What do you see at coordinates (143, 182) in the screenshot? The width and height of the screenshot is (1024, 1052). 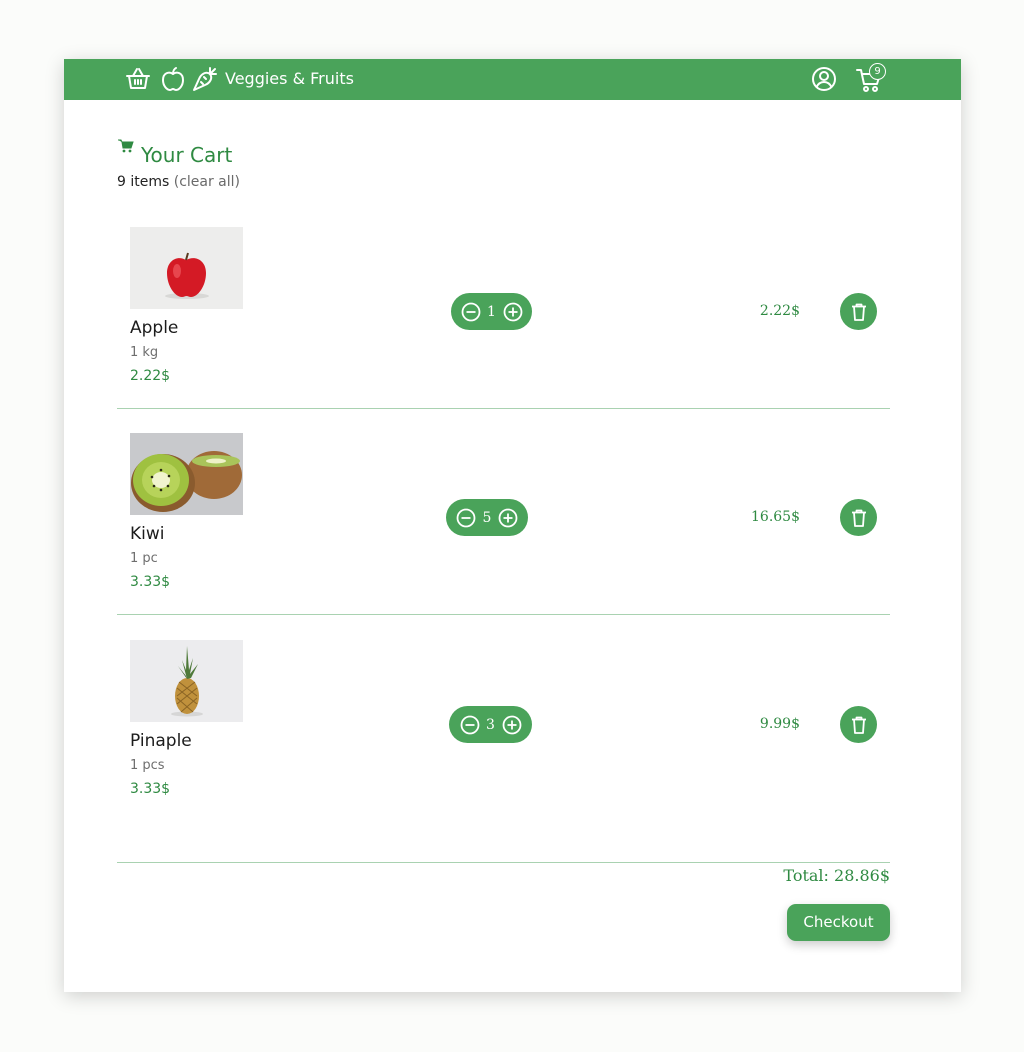 I see `item-count-label: 9 items` at bounding box center [143, 182].